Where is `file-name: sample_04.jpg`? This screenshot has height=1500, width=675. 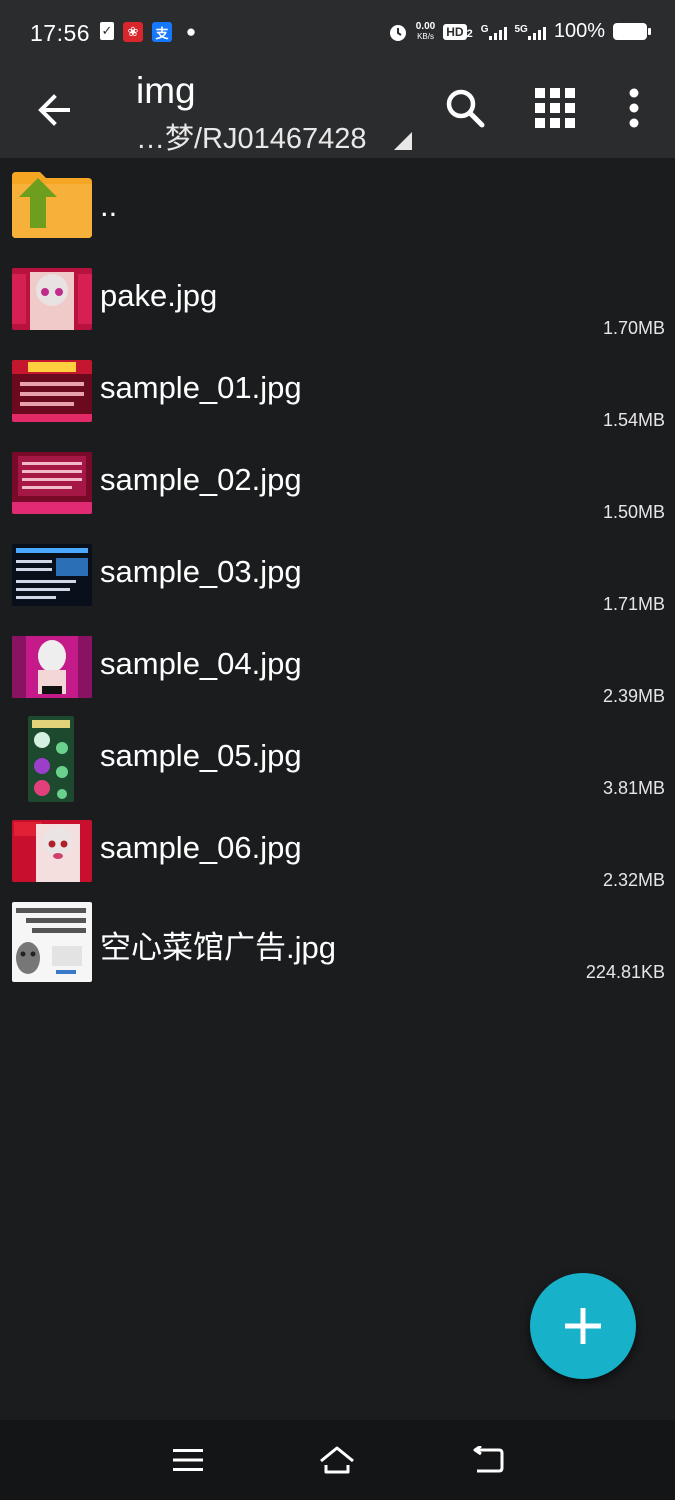 file-name: sample_04.jpg is located at coordinates (201, 663).